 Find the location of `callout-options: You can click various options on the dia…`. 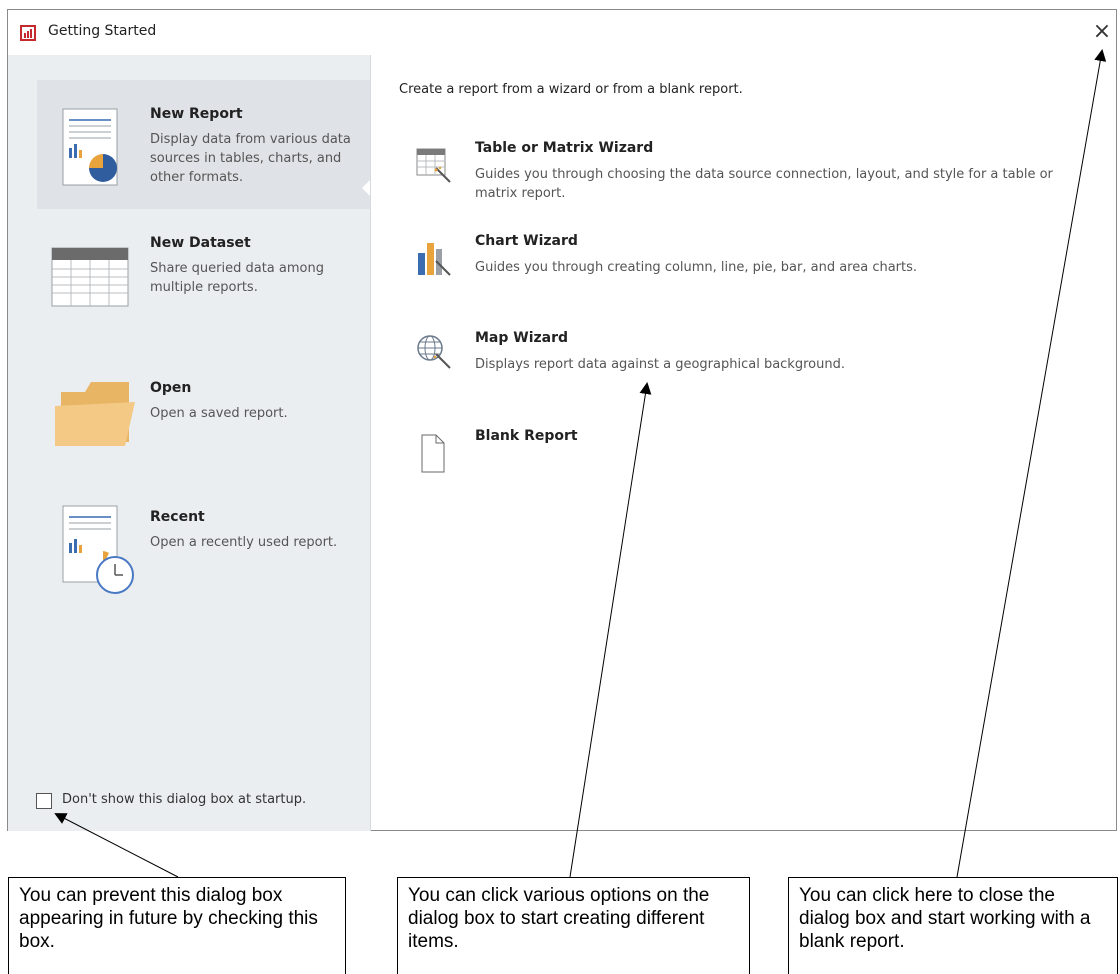

callout-options: You can click various options on the dia… is located at coordinates (573, 925).